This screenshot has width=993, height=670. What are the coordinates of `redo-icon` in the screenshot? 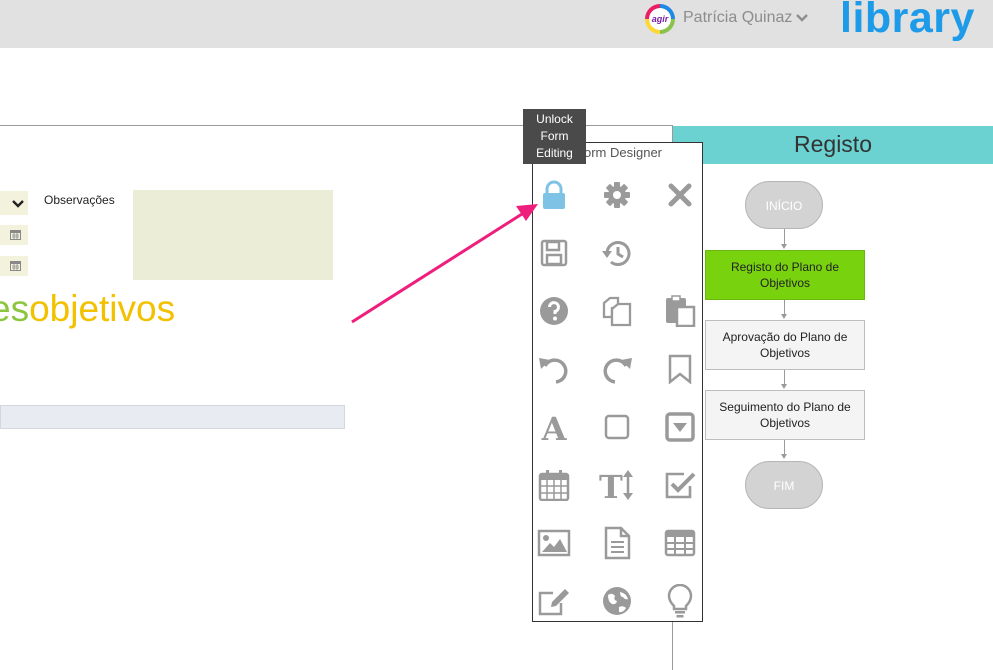 It's located at (617, 371).